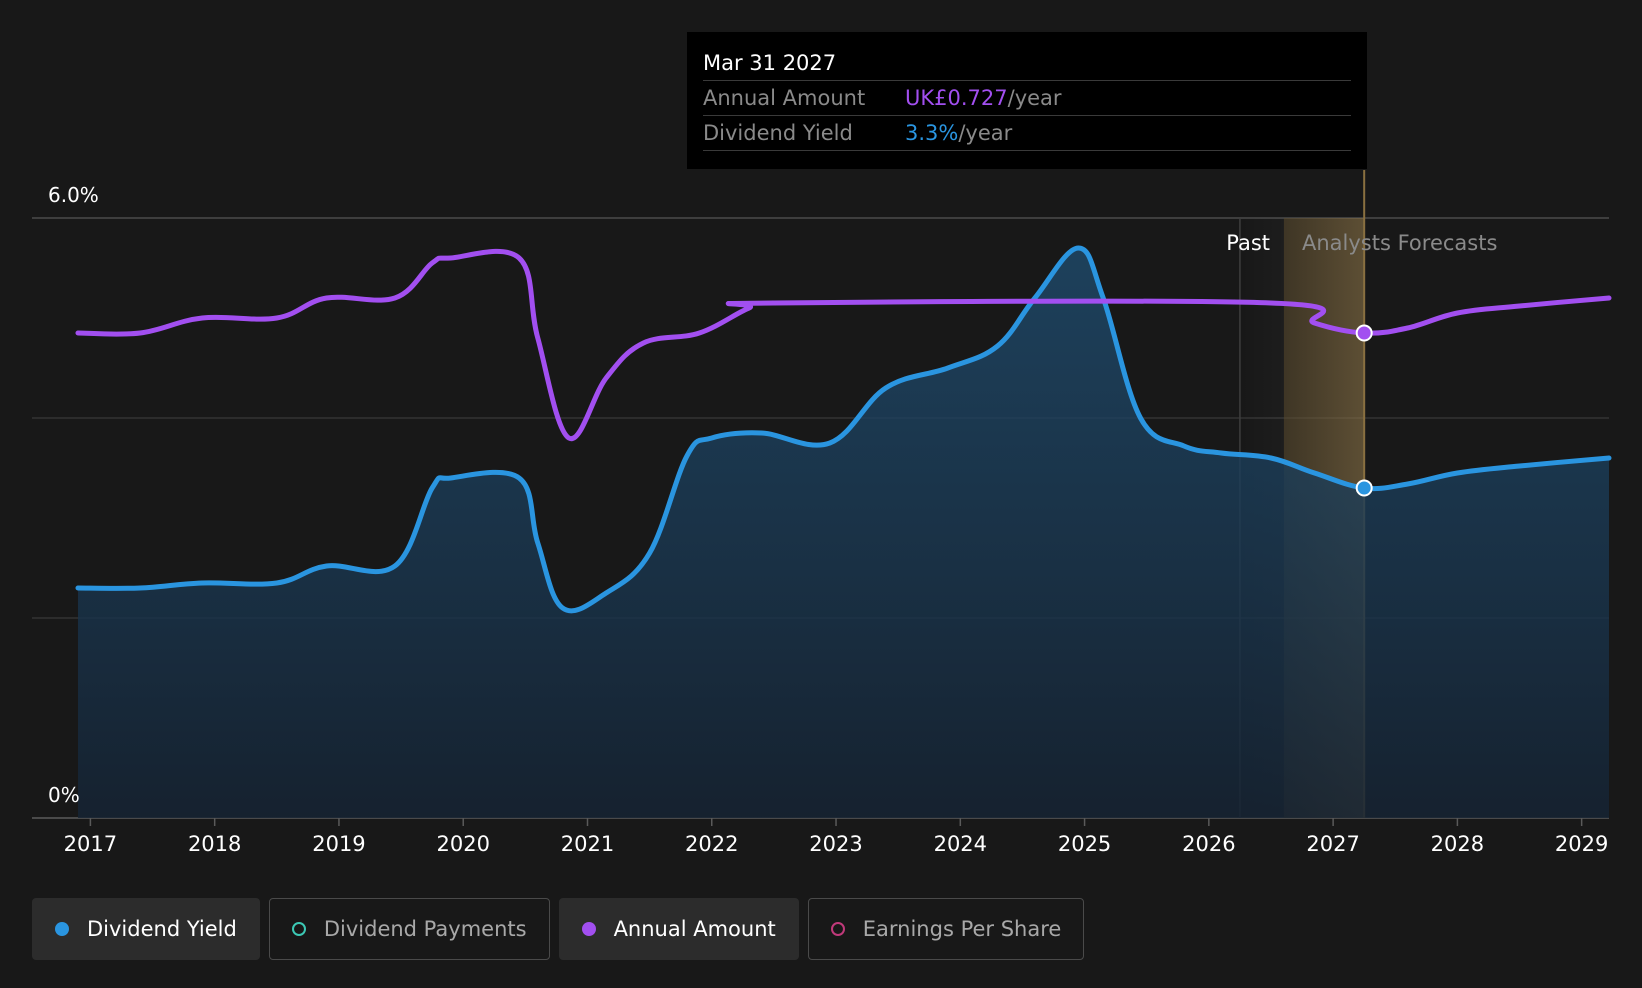 The width and height of the screenshot is (1642, 988). Describe the element at coordinates (162, 929) in the screenshot. I see `legend-label: Dividend Yield` at that location.